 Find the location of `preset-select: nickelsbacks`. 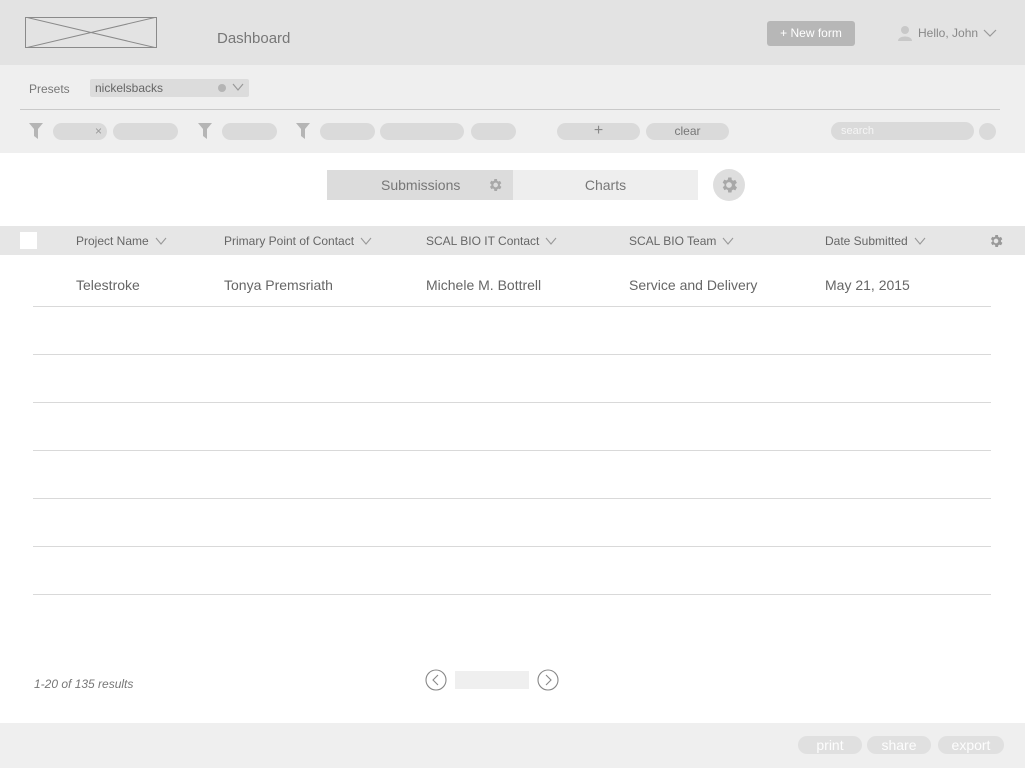

preset-select: nickelsbacks is located at coordinates (169, 88).